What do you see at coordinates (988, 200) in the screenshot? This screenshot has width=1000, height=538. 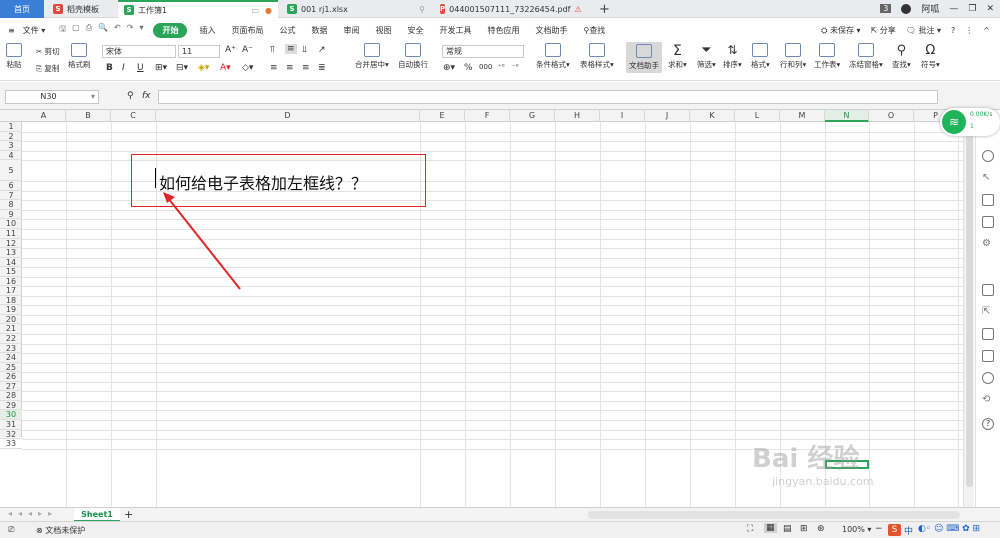 I see `shapes-icon` at bounding box center [988, 200].